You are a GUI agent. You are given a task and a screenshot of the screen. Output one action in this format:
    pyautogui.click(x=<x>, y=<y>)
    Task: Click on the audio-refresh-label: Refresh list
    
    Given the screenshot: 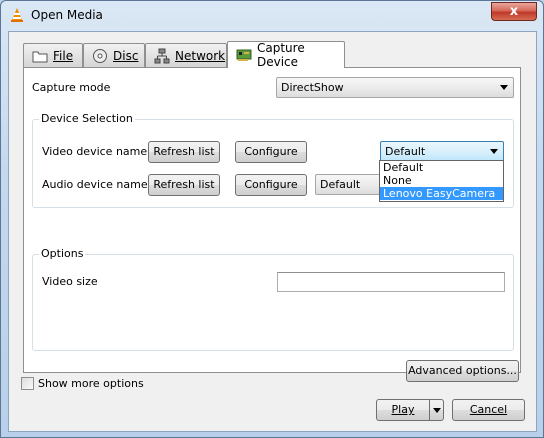 What is the action you would take?
    pyautogui.click(x=184, y=184)
    